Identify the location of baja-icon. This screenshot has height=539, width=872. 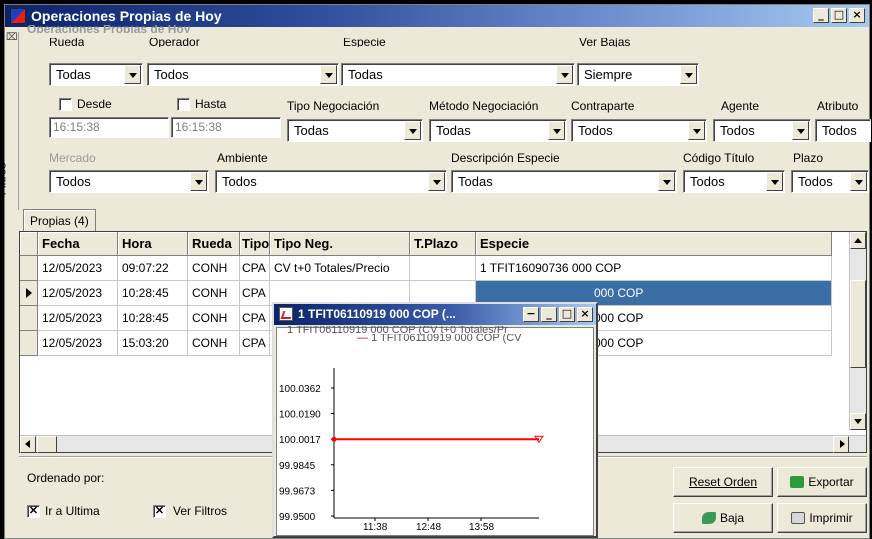
(708, 518).